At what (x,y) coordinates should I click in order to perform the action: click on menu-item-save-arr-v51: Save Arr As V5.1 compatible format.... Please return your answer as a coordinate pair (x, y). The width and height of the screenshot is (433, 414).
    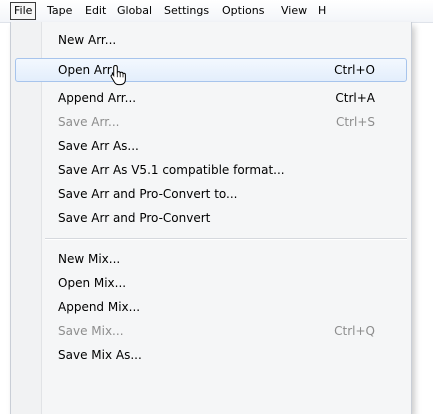
    Looking at the image, I should click on (211, 170).